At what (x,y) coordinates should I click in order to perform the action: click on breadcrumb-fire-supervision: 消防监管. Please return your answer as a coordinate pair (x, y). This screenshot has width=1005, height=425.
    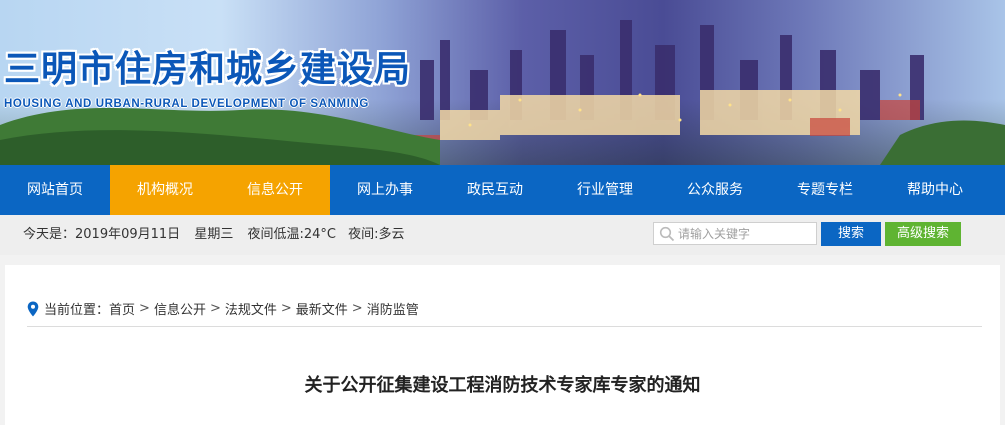
    Looking at the image, I should click on (393, 308).